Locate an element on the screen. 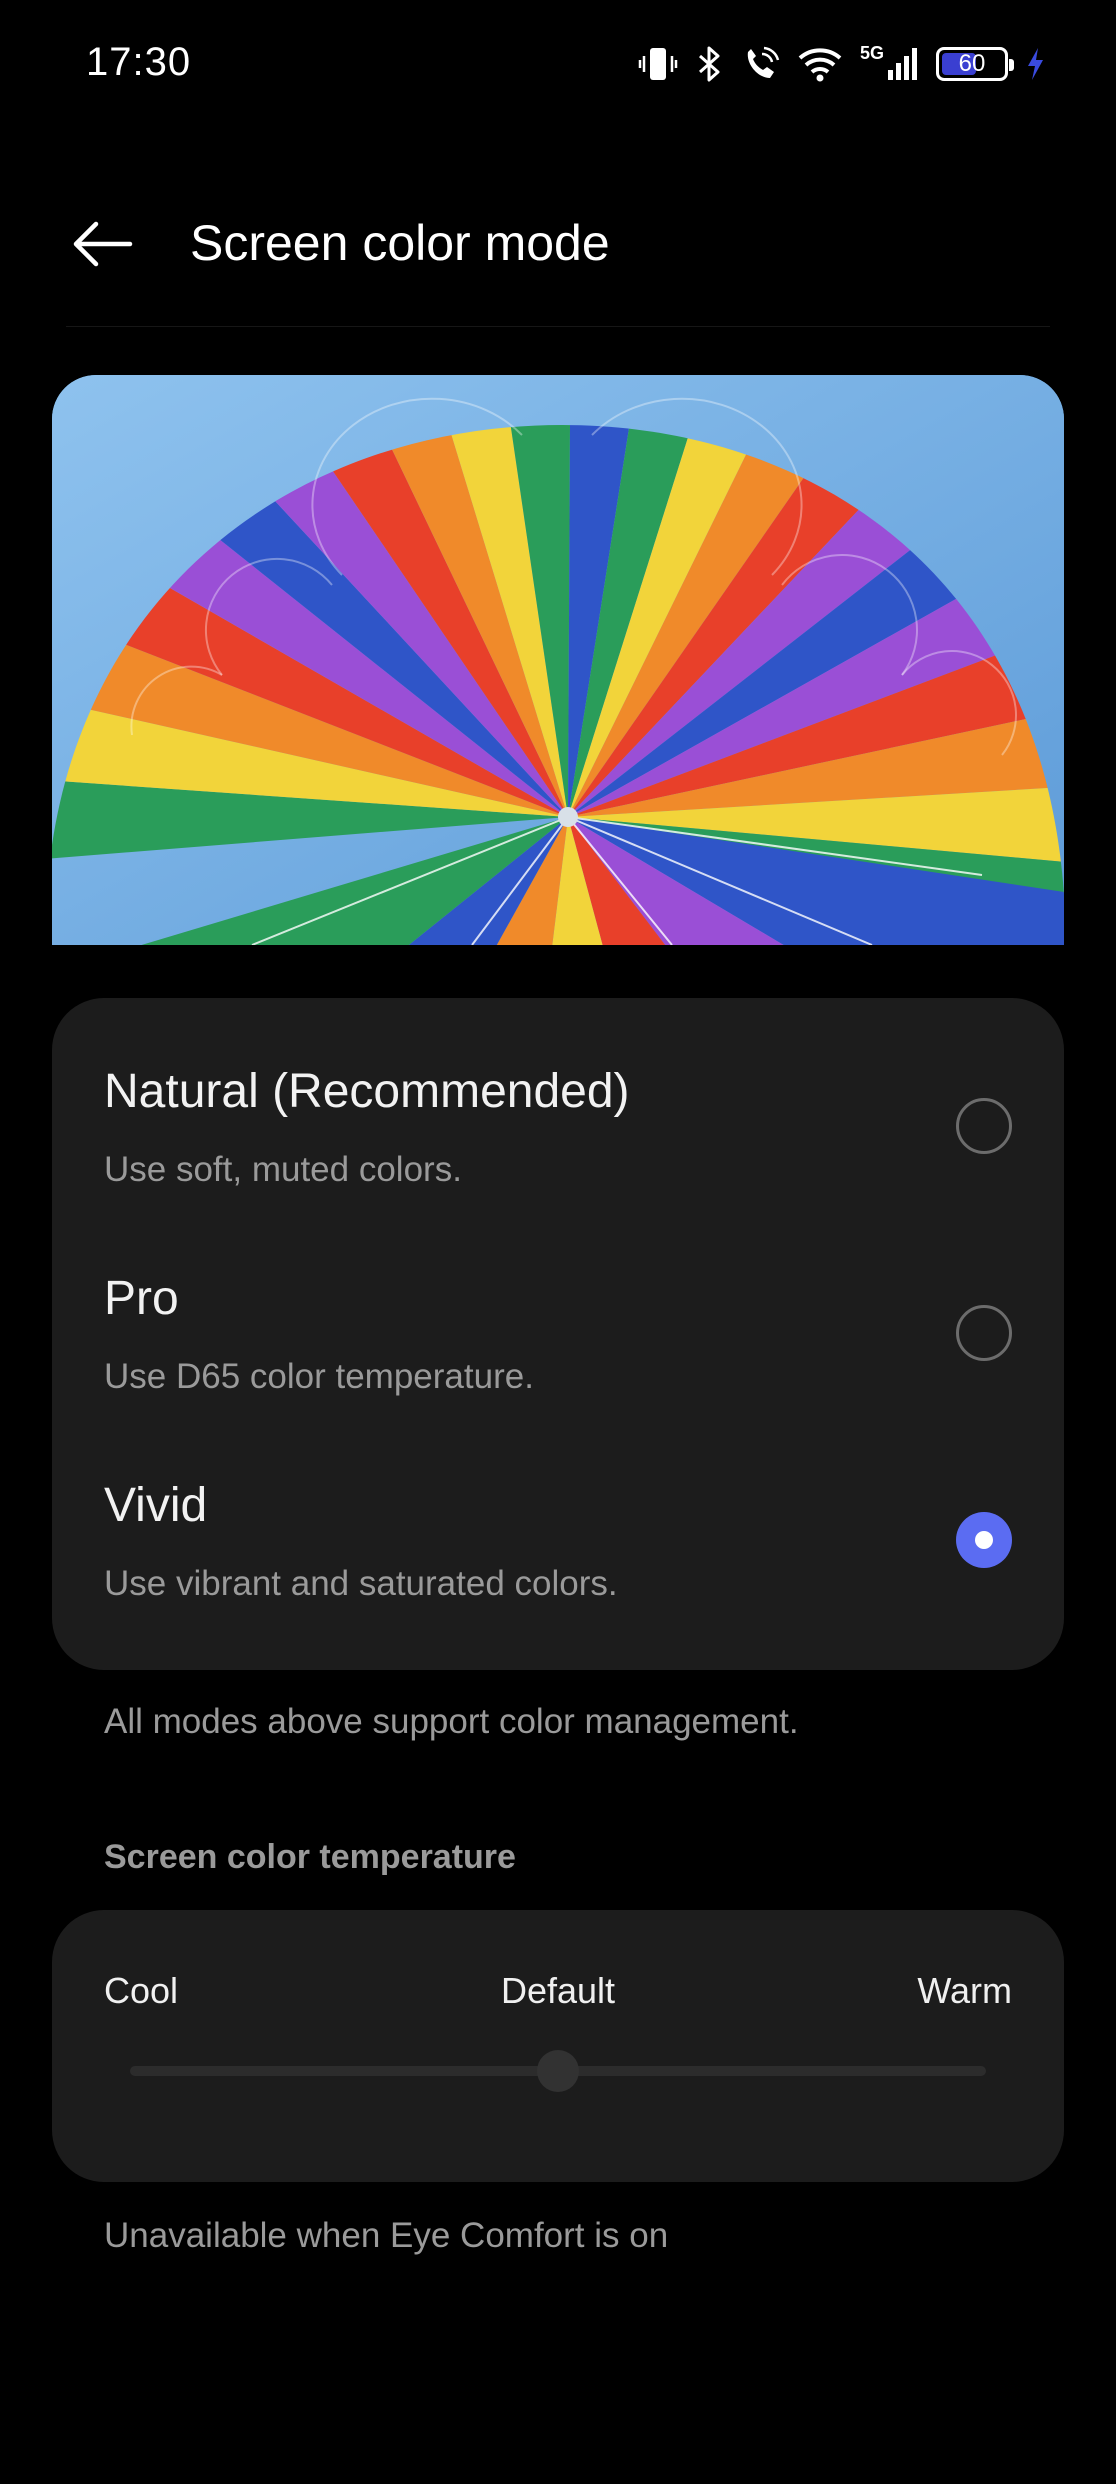 This screenshot has height=2484, width=1116. wifi-icon is located at coordinates (820, 65).